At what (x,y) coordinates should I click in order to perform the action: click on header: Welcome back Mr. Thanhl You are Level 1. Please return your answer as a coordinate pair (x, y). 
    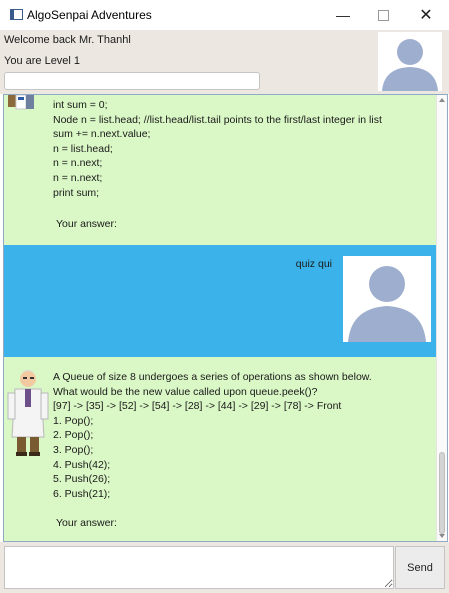
    Looking at the image, I should click on (224, 62).